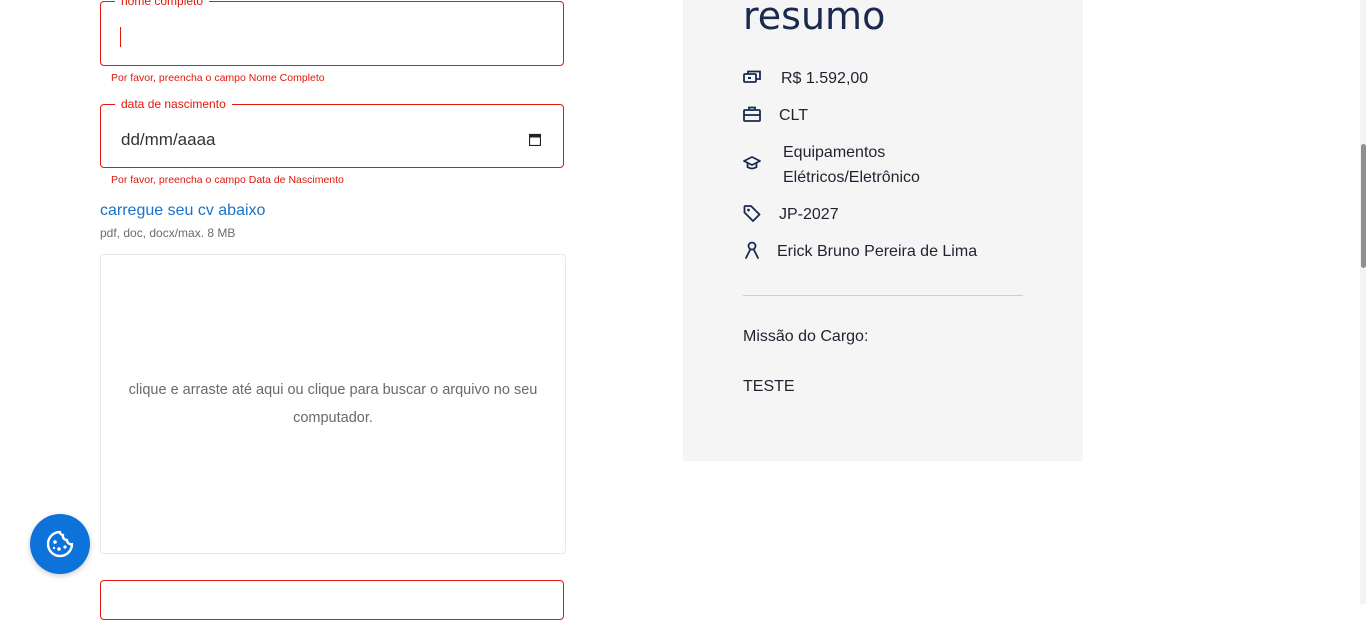 This screenshot has height=620, width=1366. I want to click on summary-divider, so click(883, 295).